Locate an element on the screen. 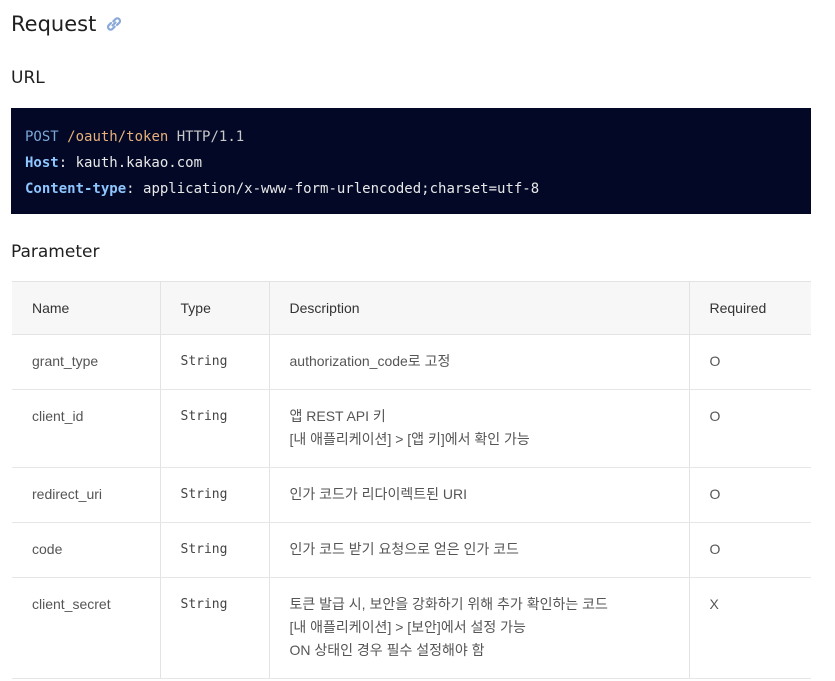  param-description: 인가 코드 받기 요청으로 얻은 인가 코드 is located at coordinates (478, 550).